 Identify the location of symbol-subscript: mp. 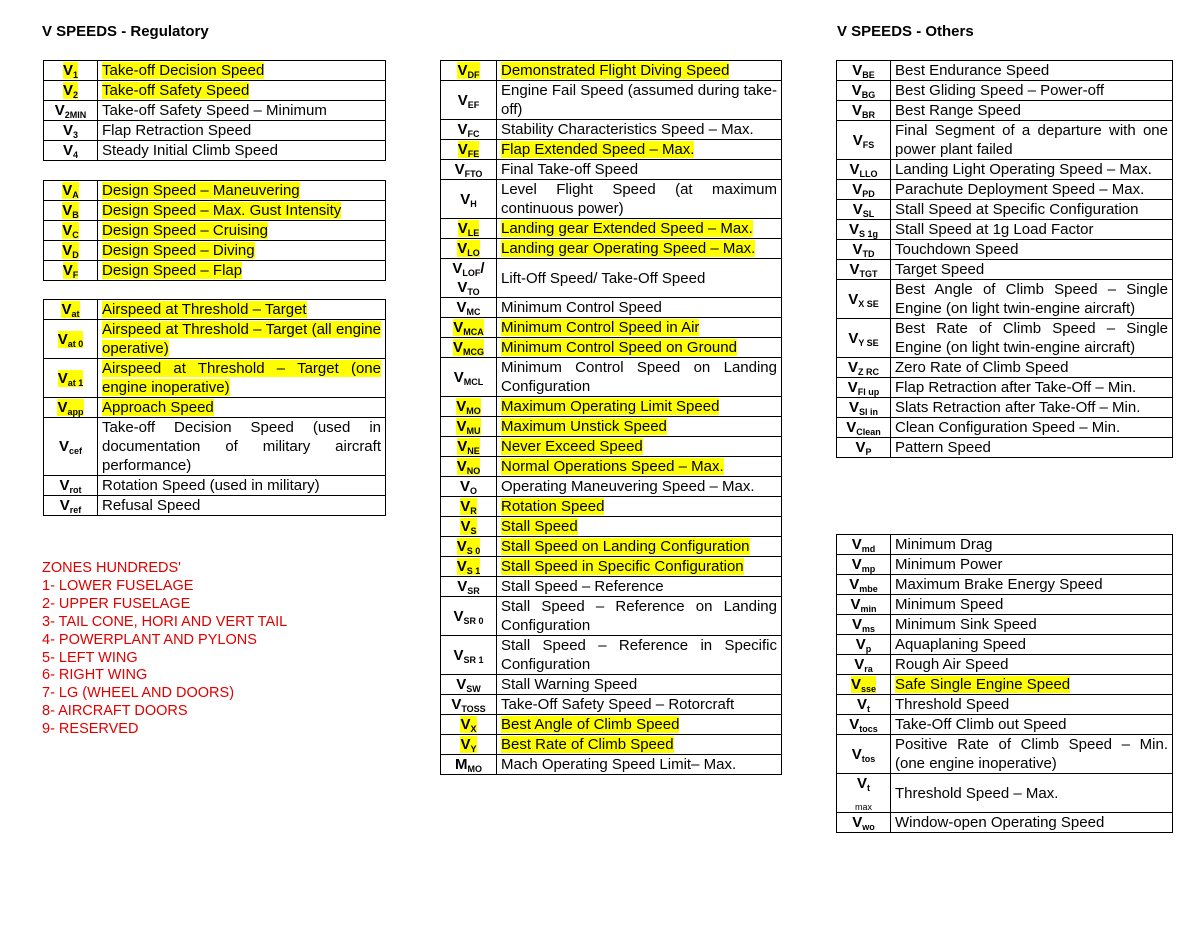
(868, 569).